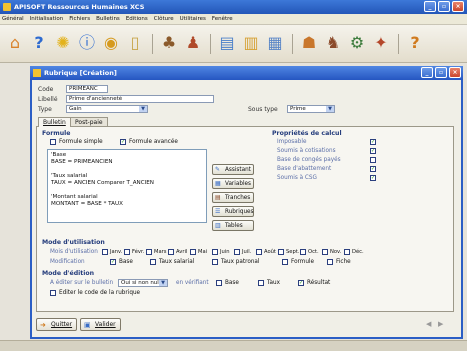  Describe the element at coordinates (233, 183) in the screenshot. I see `variables-button: ▦ Variables` at that location.